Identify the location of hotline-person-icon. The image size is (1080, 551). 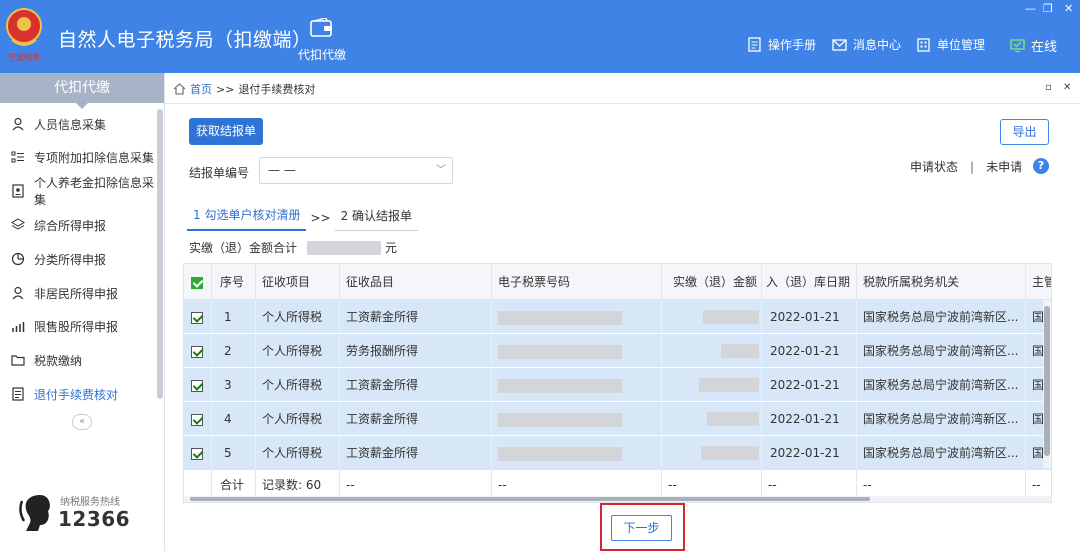
(34, 513).